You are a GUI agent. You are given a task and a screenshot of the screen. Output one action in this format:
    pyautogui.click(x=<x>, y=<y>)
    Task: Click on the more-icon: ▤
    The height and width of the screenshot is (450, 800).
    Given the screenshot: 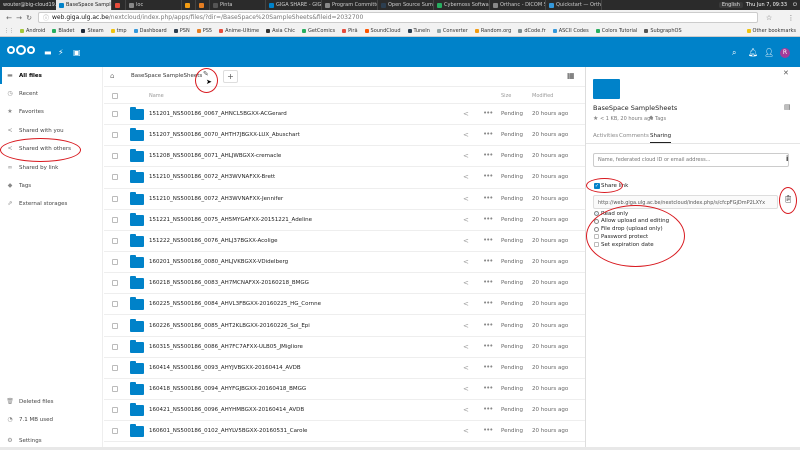 What is the action you would take?
    pyautogui.click(x=787, y=107)
    